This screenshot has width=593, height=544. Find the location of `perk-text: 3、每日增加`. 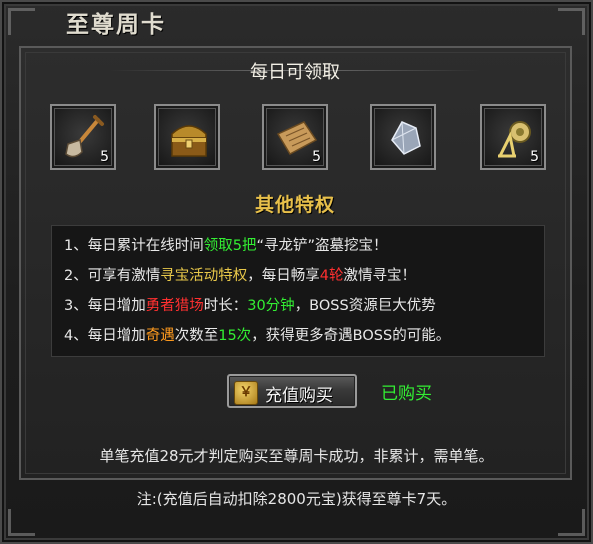

perk-text: 3、每日增加 is located at coordinates (105, 306).